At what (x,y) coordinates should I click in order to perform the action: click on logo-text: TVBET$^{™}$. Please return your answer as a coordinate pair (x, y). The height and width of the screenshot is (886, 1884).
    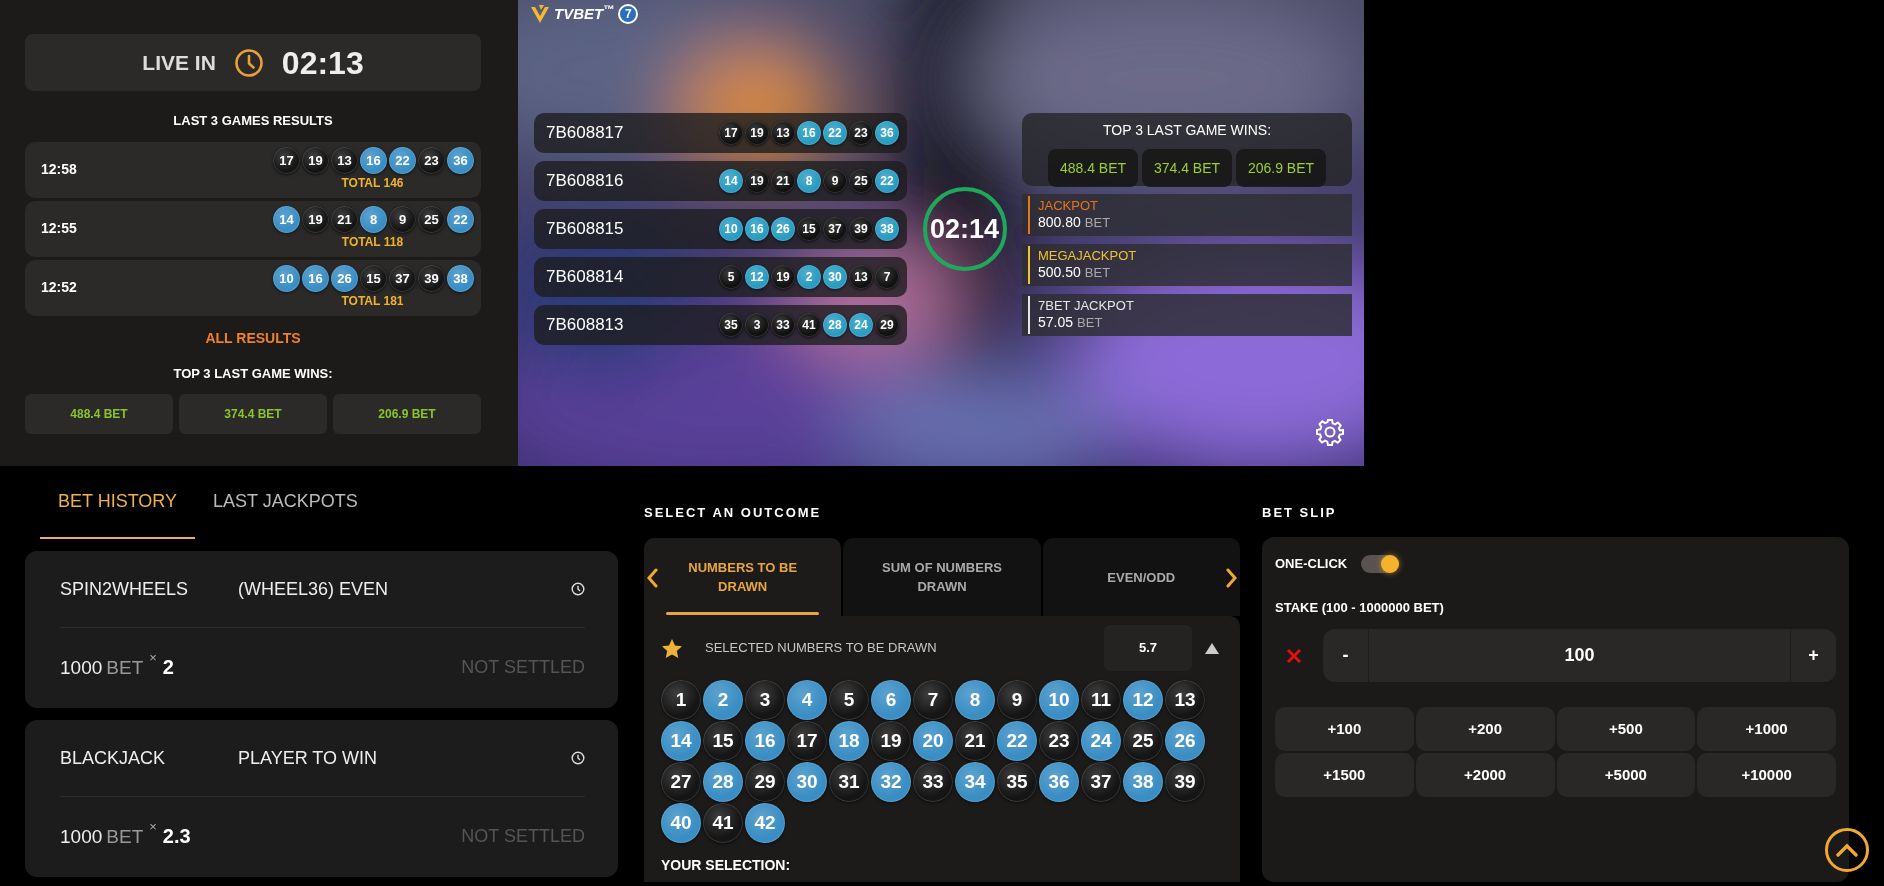
    Looking at the image, I should click on (584, 13).